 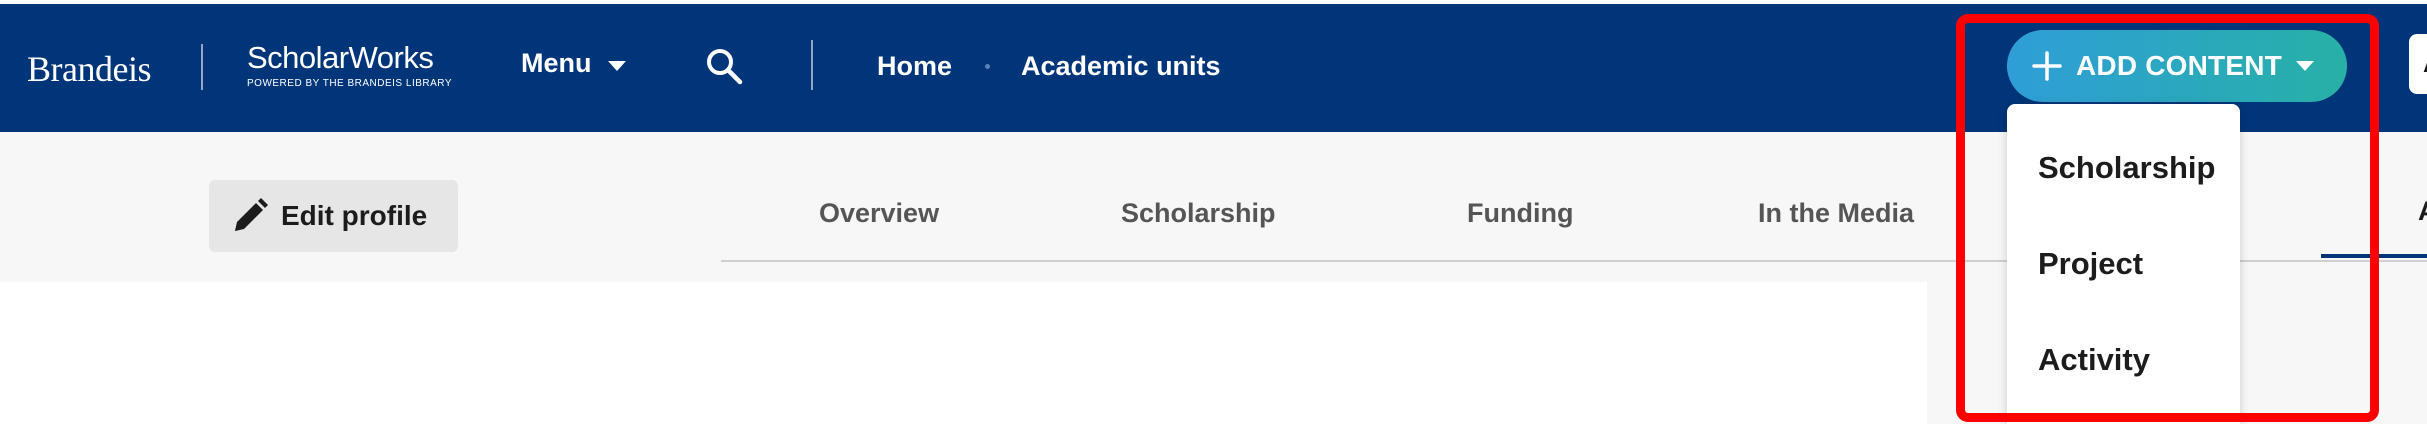 What do you see at coordinates (1121, 66) in the screenshot?
I see `breadcrumb-academic-units: Academic units` at bounding box center [1121, 66].